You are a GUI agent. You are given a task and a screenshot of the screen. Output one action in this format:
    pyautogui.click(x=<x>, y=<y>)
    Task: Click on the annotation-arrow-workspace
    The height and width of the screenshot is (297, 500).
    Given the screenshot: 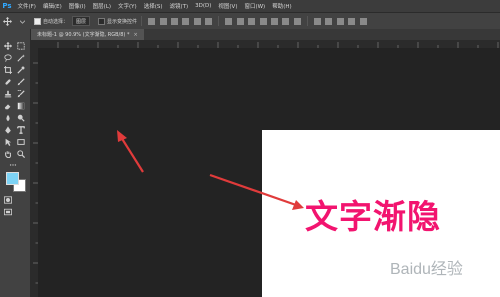 What is the action you would take?
    pyautogui.click(x=130, y=151)
    